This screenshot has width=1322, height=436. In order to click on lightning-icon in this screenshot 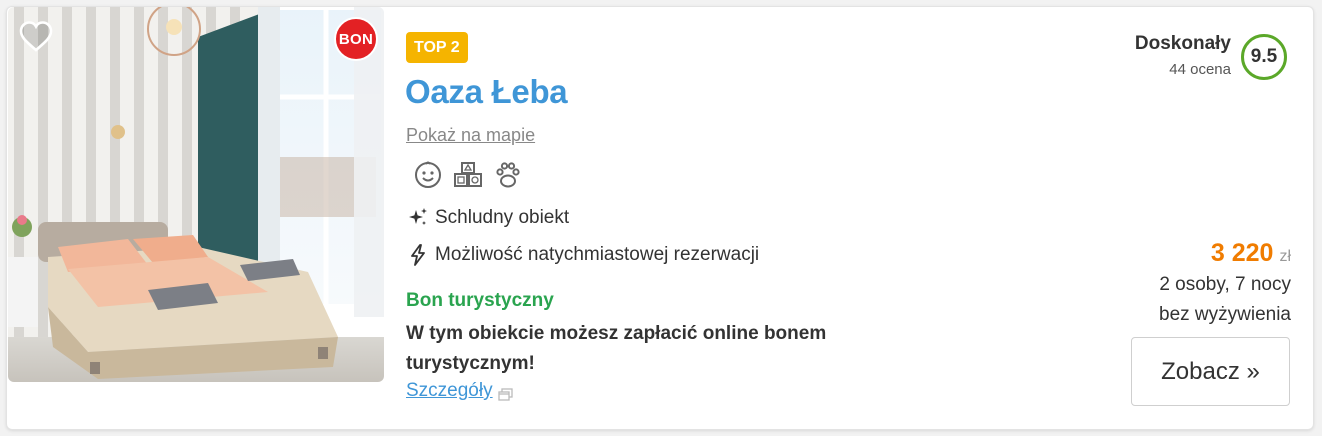, I will do `click(418, 255)`.